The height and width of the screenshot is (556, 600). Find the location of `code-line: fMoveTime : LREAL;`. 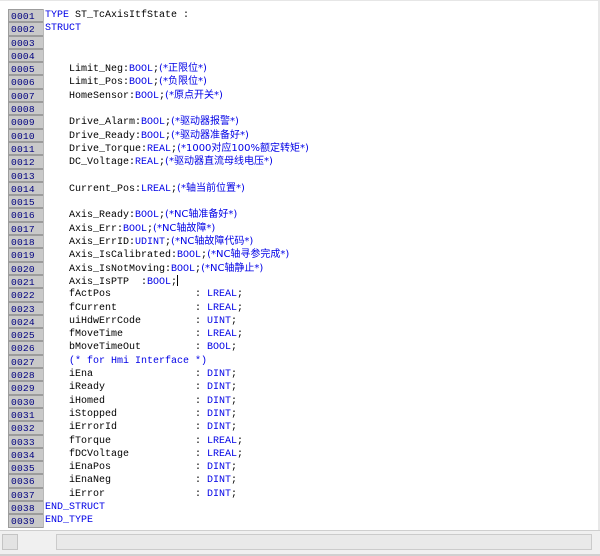

code-line: fMoveTime : LREAL; is located at coordinates (322, 334).